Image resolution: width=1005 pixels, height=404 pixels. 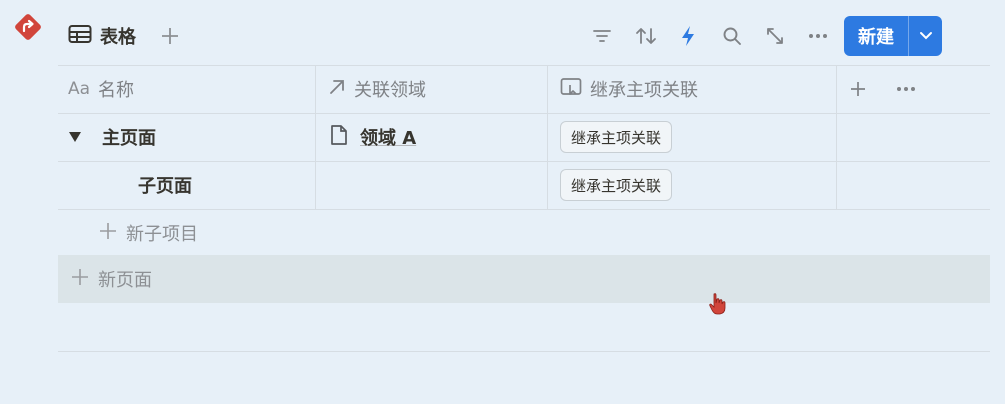 What do you see at coordinates (390, 90) in the screenshot?
I see `column-label: 关联领域` at bounding box center [390, 90].